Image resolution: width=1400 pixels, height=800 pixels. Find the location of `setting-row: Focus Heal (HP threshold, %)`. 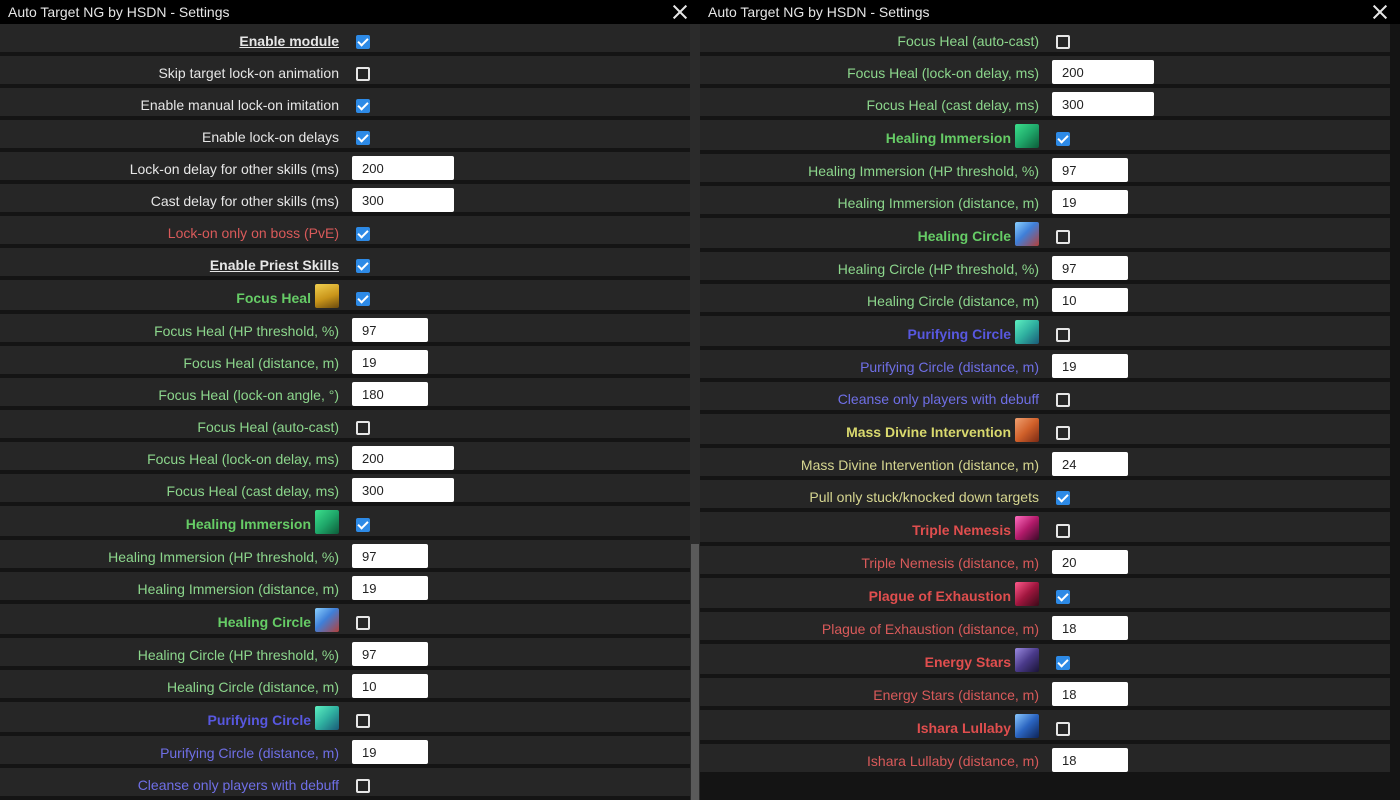

setting-row: Focus Heal (HP threshold, %) is located at coordinates (345, 330).